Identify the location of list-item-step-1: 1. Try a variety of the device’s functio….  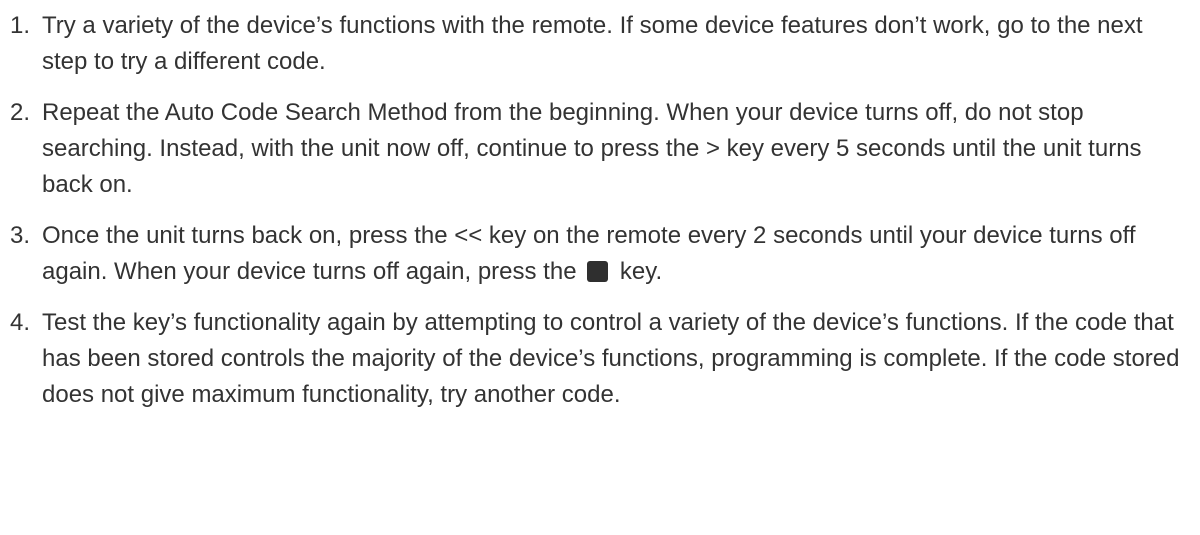
(600, 44).